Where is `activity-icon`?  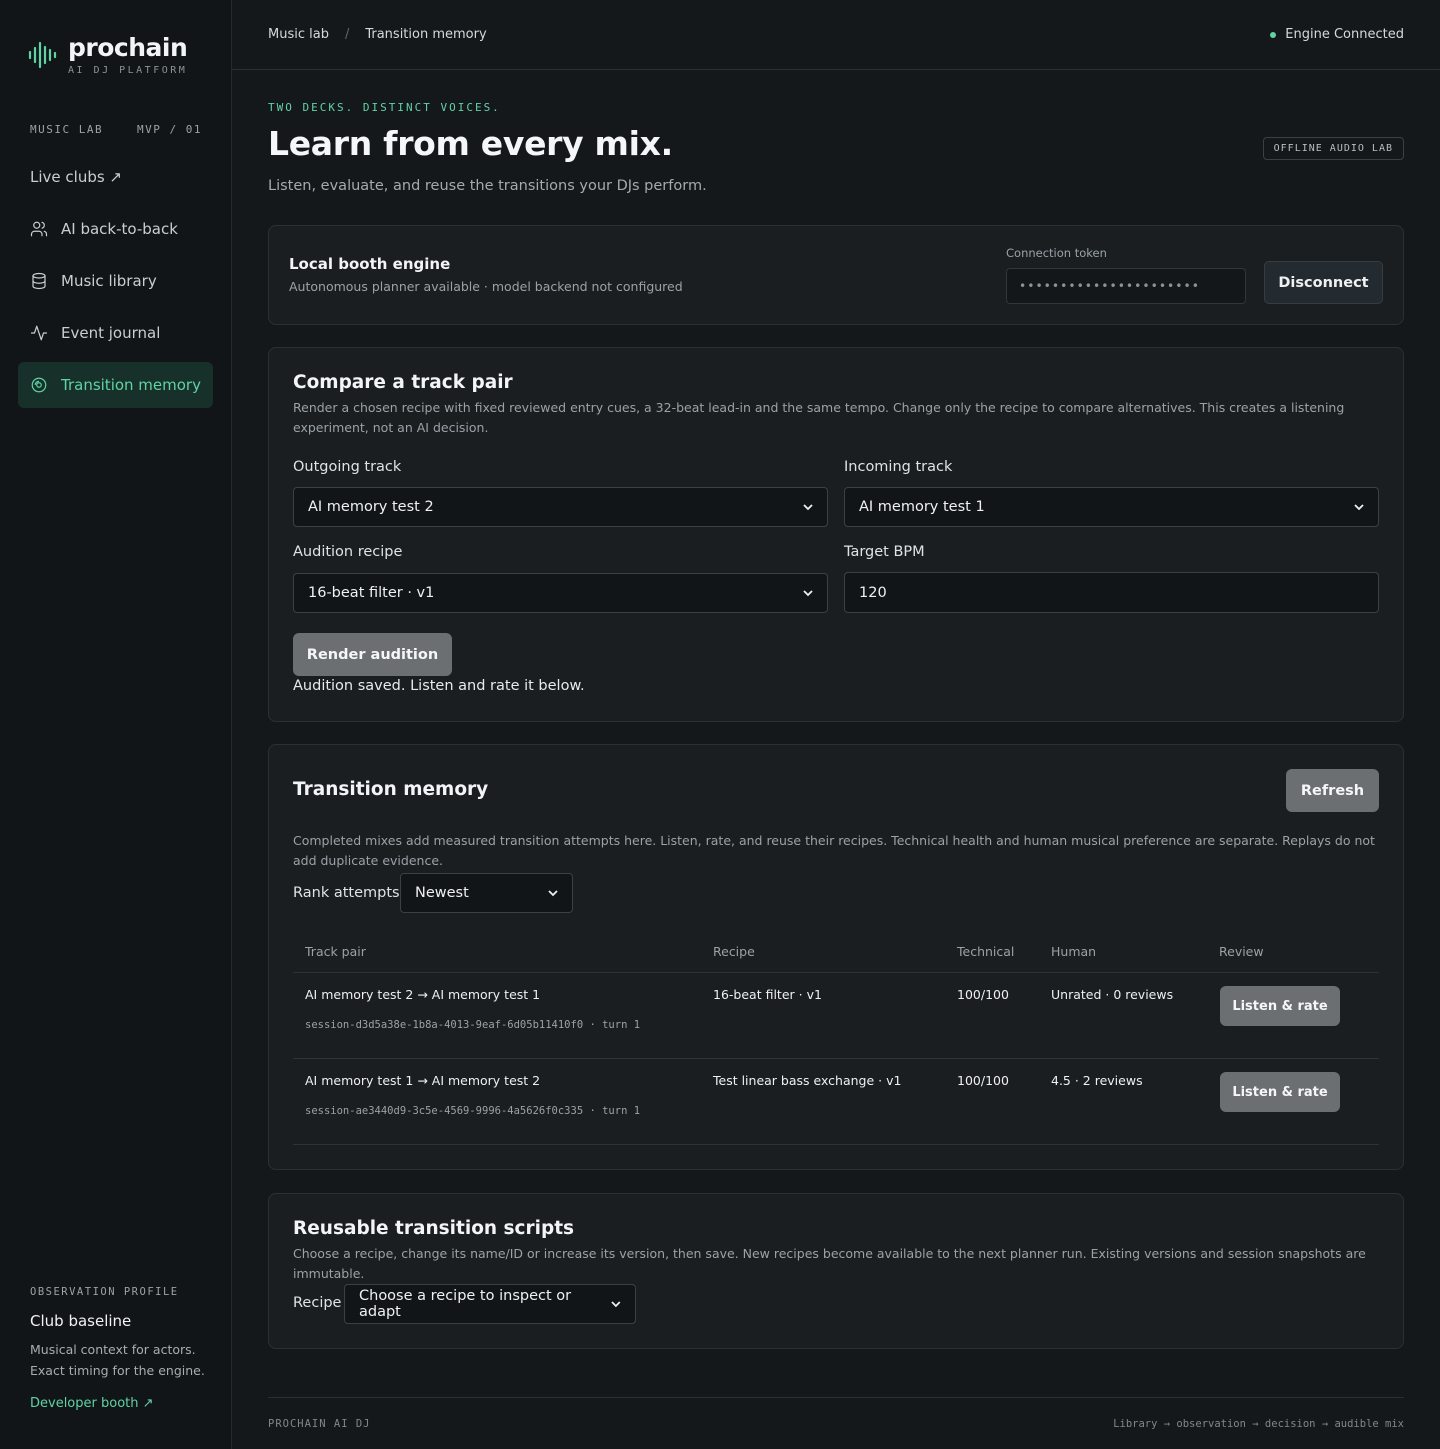
activity-icon is located at coordinates (39, 333).